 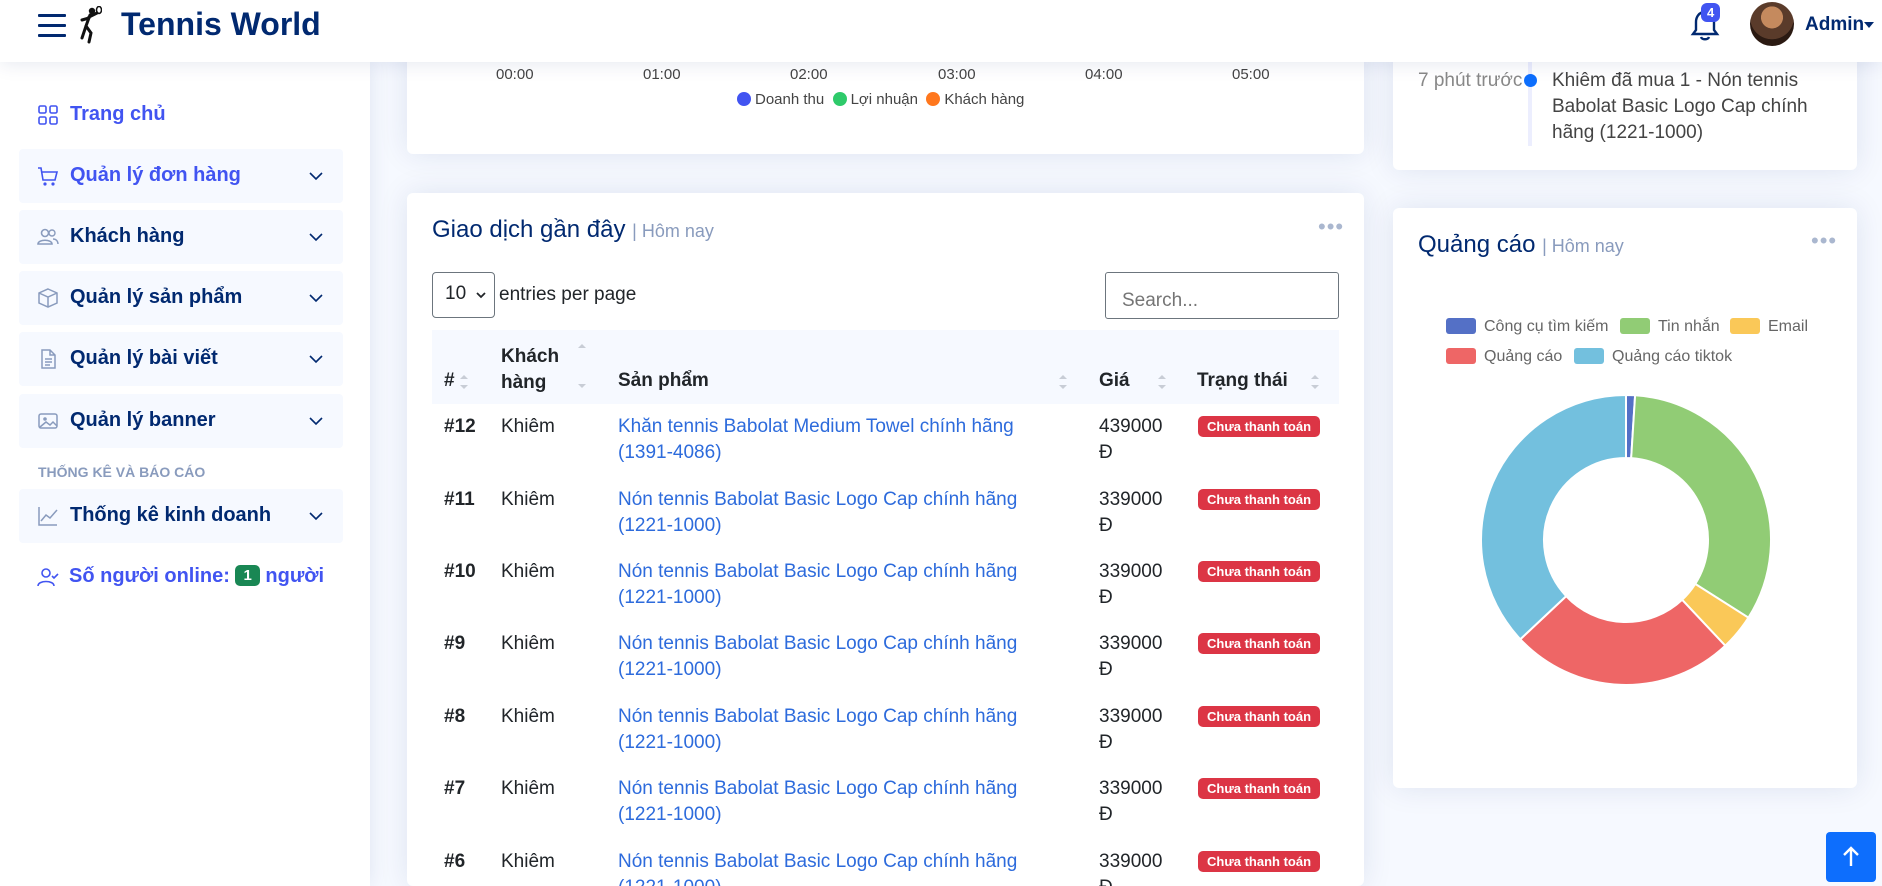 What do you see at coordinates (459, 500) in the screenshot?
I see `row-id: #11` at bounding box center [459, 500].